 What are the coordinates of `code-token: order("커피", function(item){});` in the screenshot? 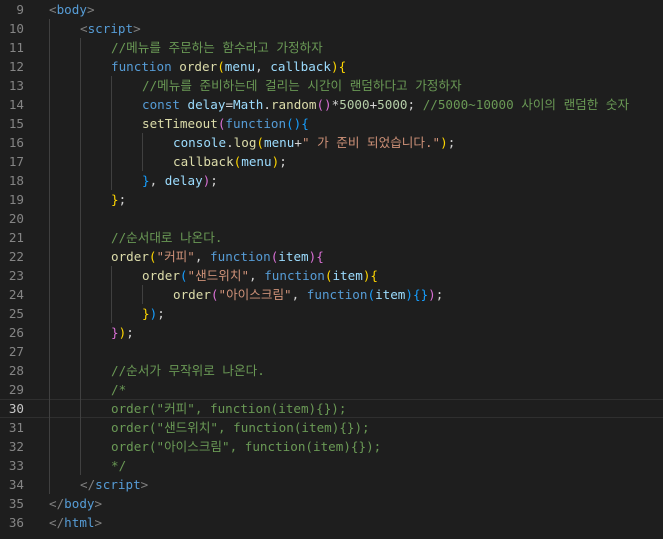 It's located at (229, 408).